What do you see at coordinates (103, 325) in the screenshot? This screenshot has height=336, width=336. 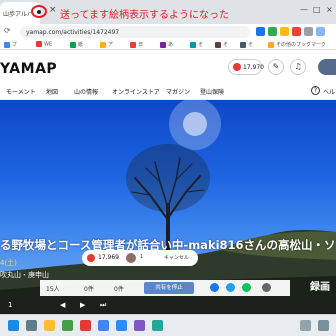 I see `chrome-icon` at bounding box center [103, 325].